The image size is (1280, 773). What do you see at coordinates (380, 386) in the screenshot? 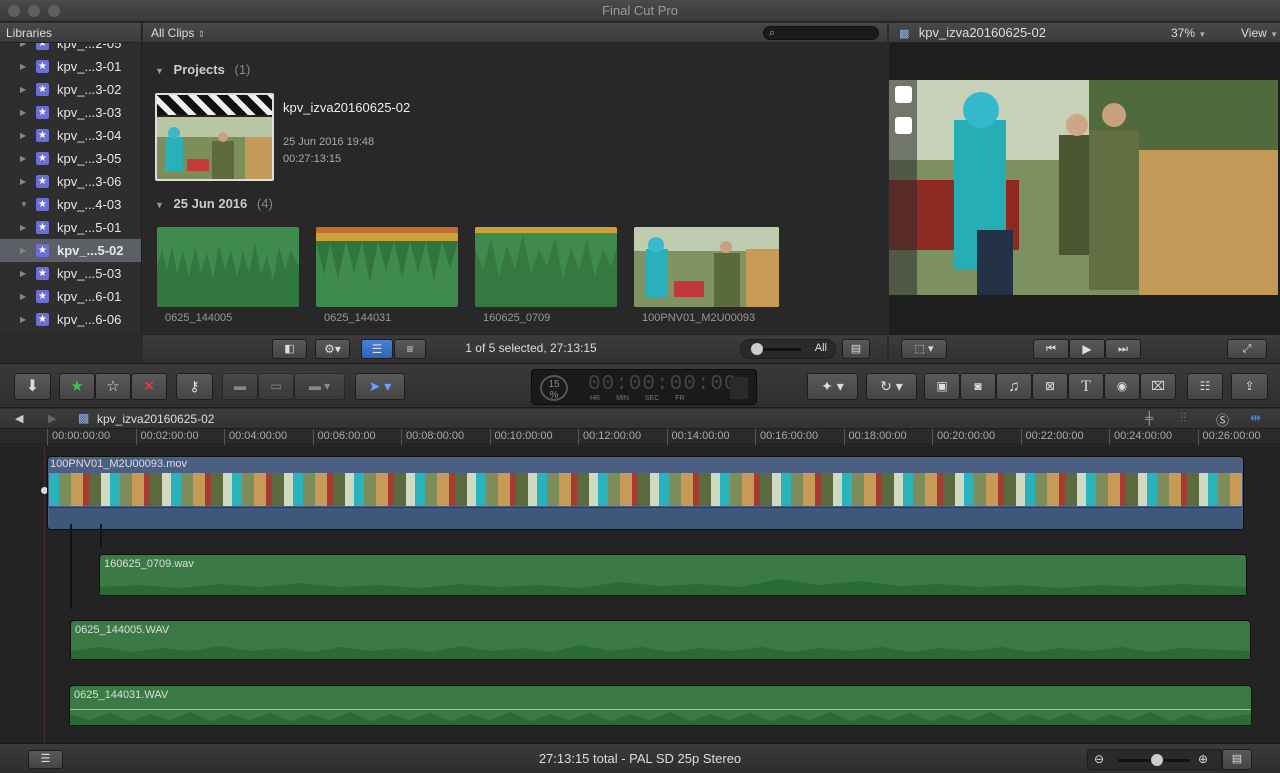
I see `select-tool-button: ➤ ▾` at bounding box center [380, 386].